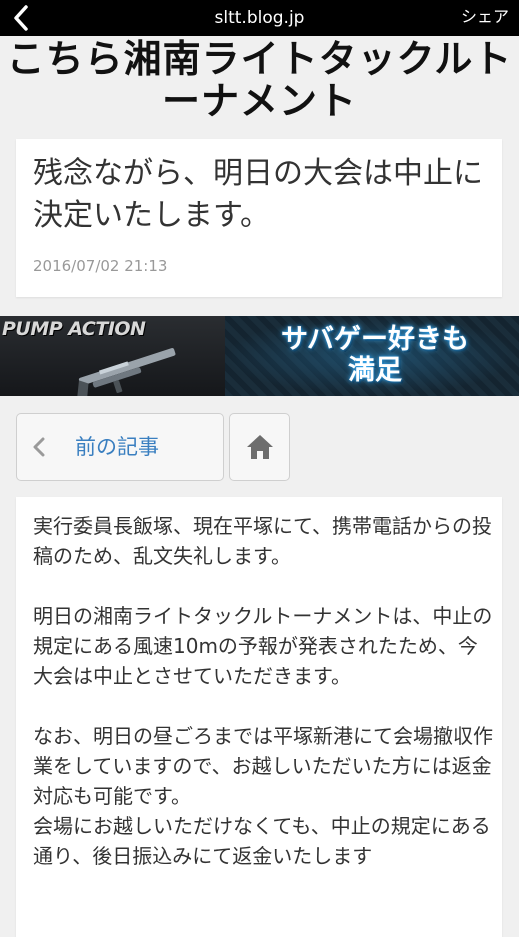 The width and height of the screenshot is (519, 937). Describe the element at coordinates (39, 447) in the screenshot. I see `chevron-left-icon` at that location.